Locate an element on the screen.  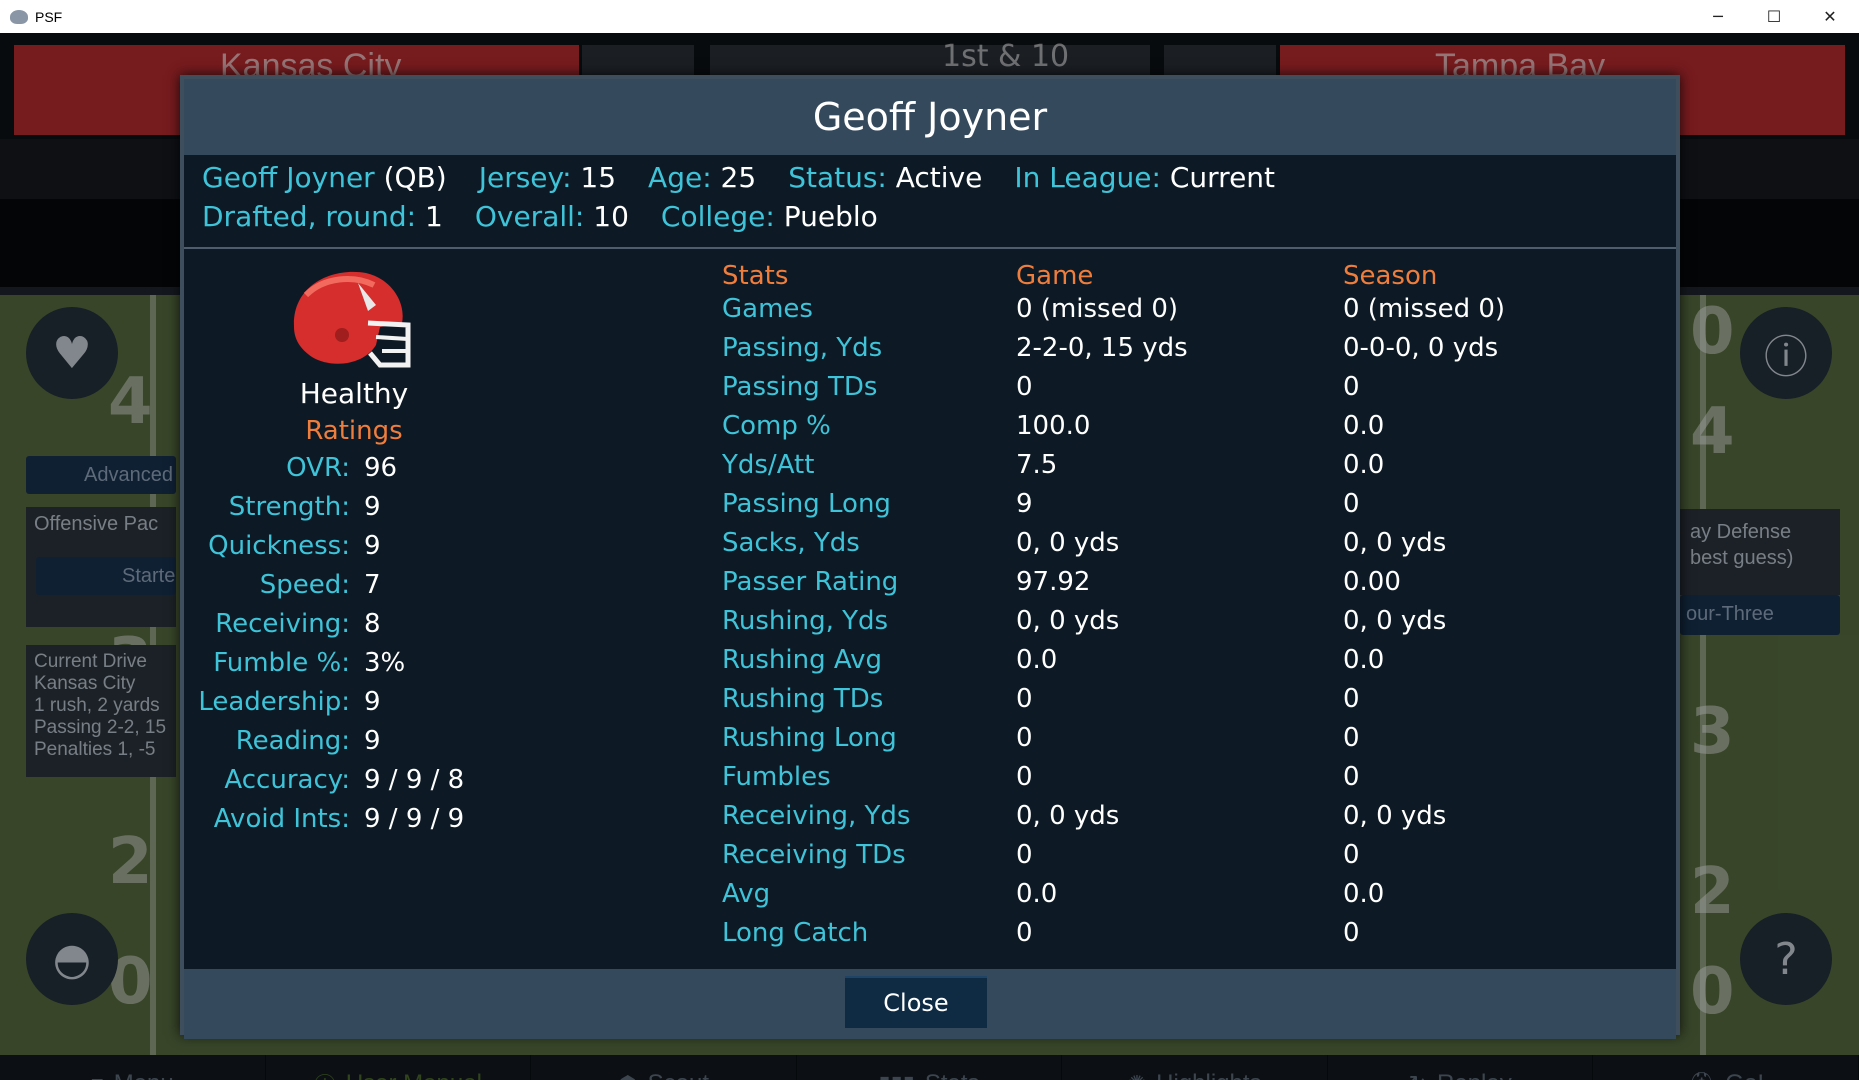
stat-game-value: 0 (missed 0) is located at coordinates (1097, 309).